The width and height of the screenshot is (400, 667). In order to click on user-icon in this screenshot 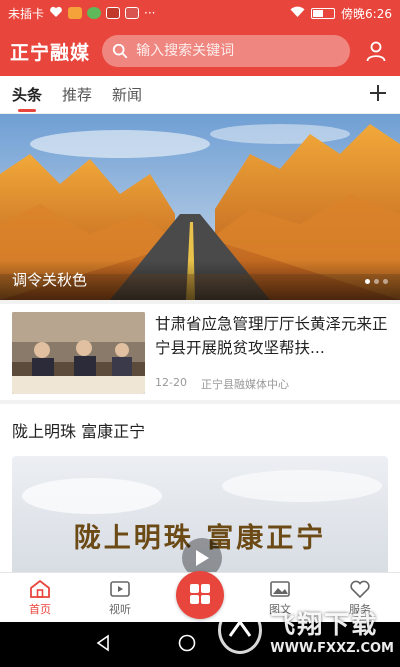, I will do `click(376, 51)`.